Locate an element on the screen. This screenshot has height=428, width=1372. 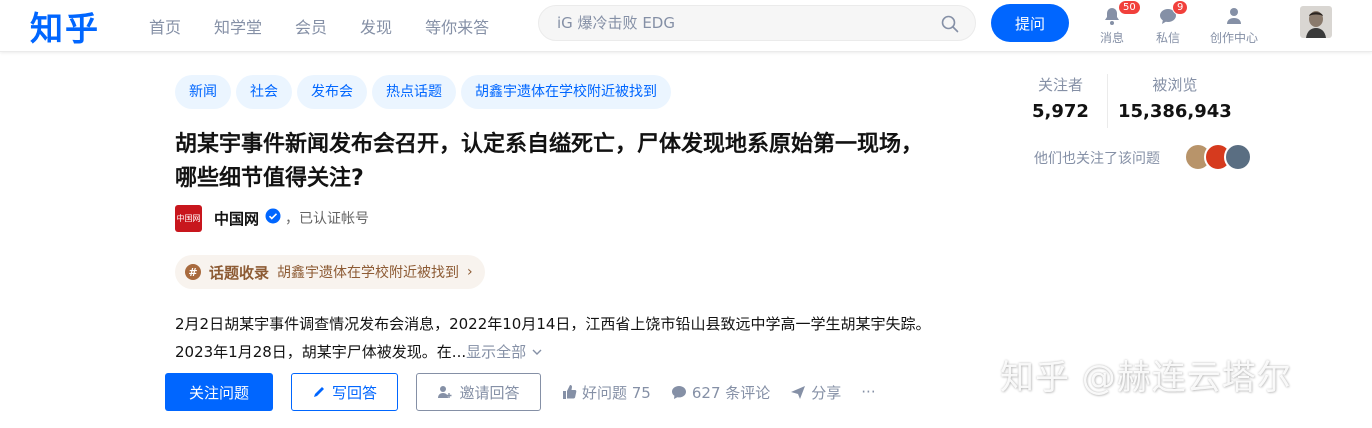
private-message-badge: 9 is located at coordinates (1180, 7).